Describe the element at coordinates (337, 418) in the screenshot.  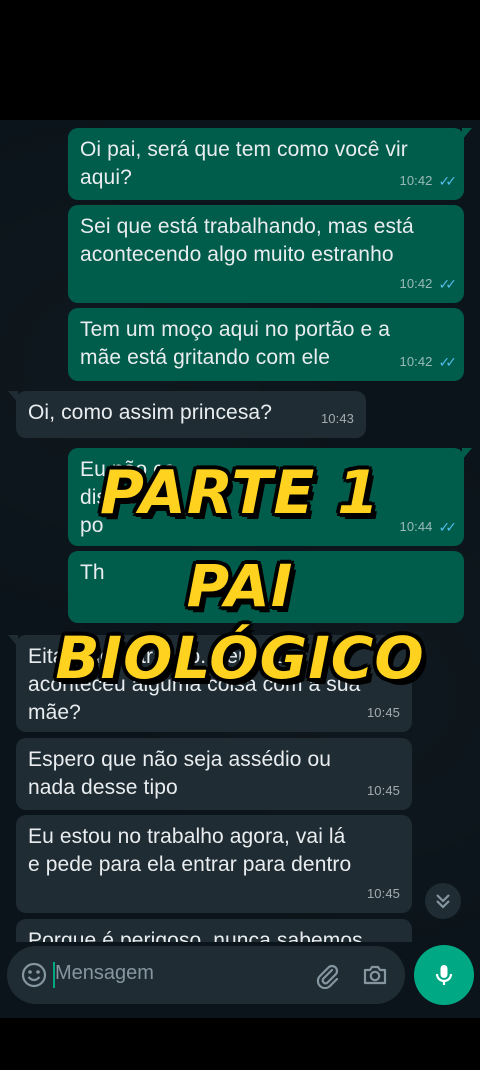
I see `message-time: 10:43` at that location.